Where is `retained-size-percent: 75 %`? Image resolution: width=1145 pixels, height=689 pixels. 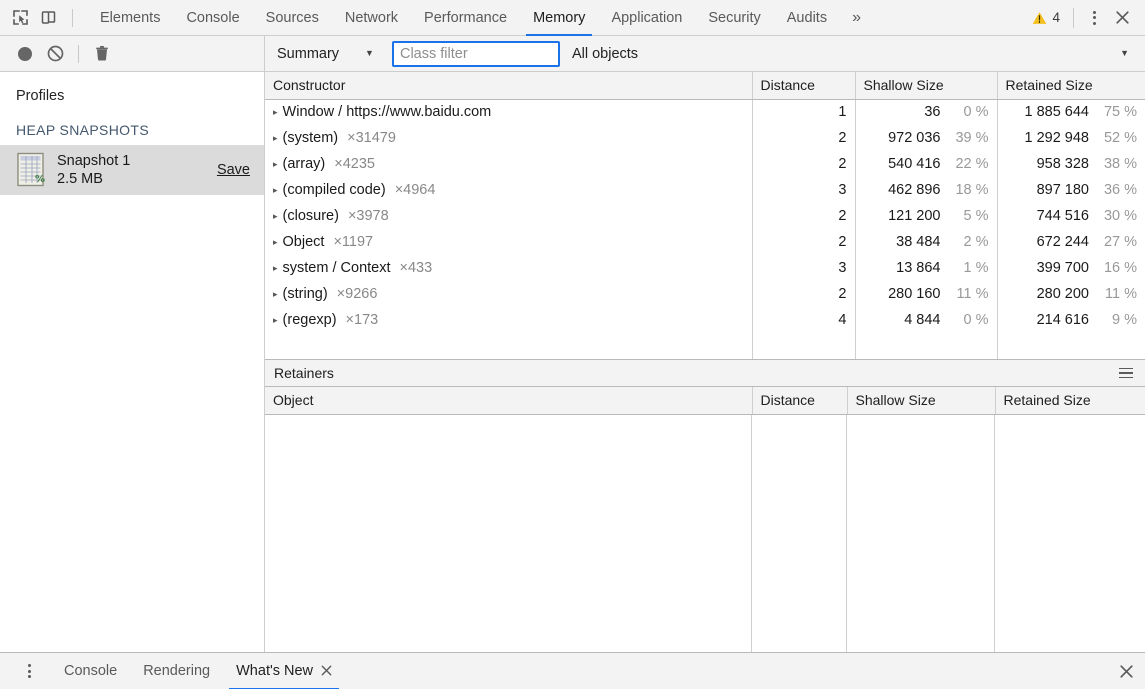 retained-size-percent: 75 % is located at coordinates (1120, 112).